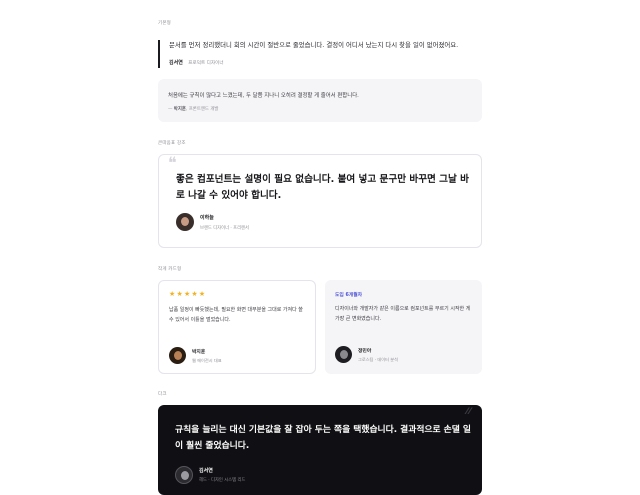 The width and height of the screenshot is (640, 495). Describe the element at coordinates (378, 359) in the screenshot. I see `author-role: 그로스팀 · 데이터 분석` at that location.